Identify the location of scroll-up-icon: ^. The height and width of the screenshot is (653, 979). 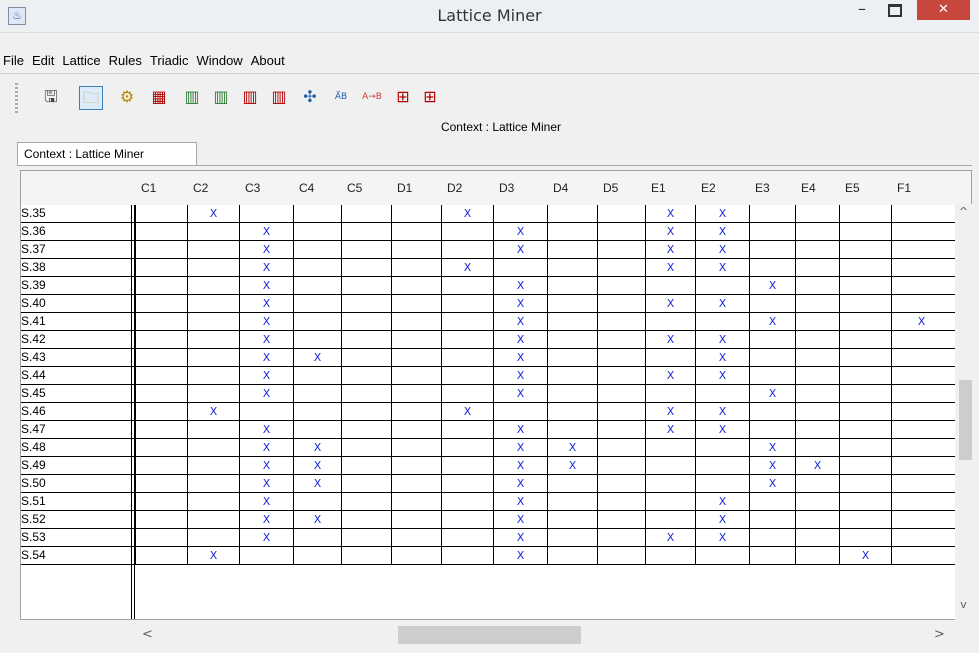
(963, 212).